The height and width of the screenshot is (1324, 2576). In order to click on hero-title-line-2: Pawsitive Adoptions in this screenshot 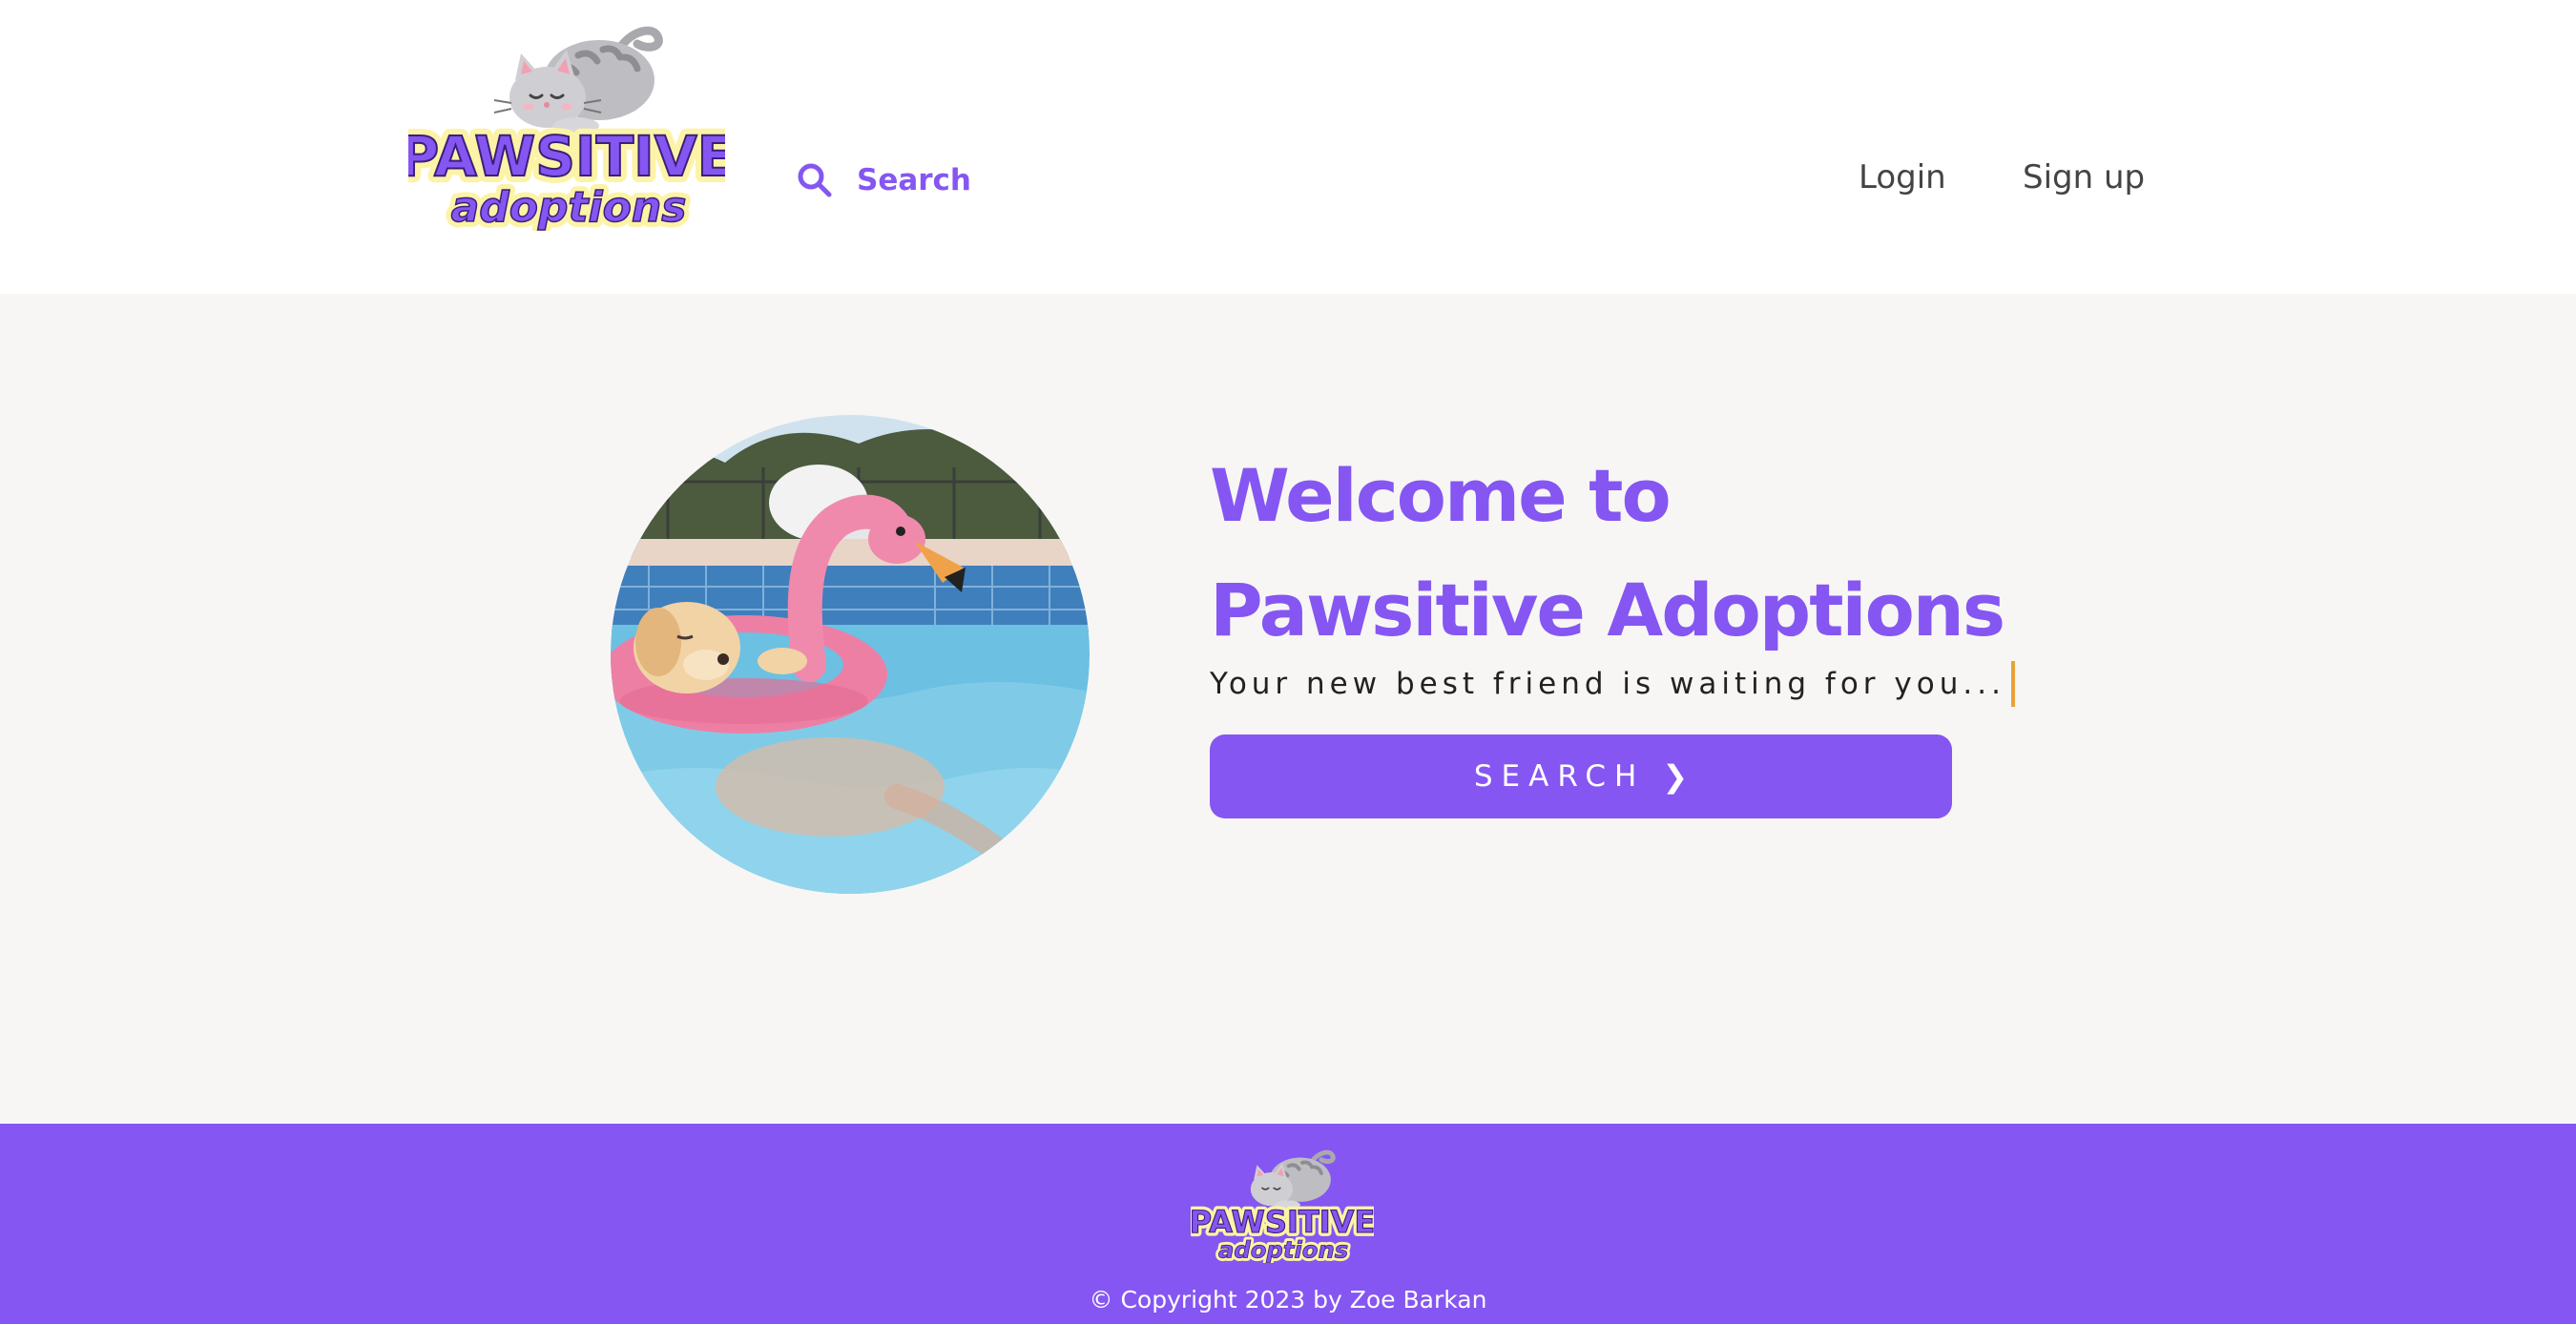, I will do `click(1607, 610)`.